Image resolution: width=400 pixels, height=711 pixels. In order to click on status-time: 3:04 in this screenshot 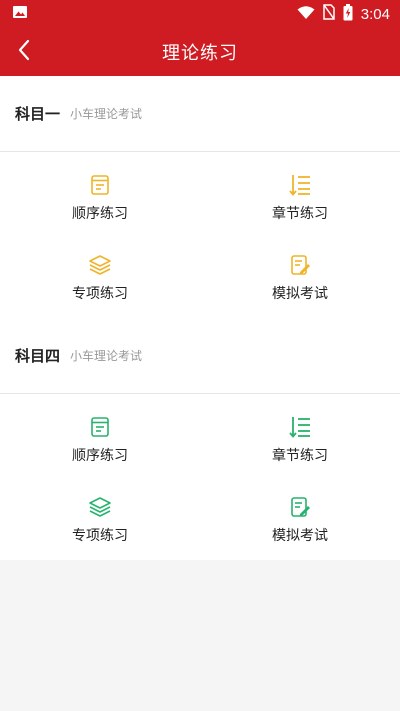, I will do `click(375, 14)`.